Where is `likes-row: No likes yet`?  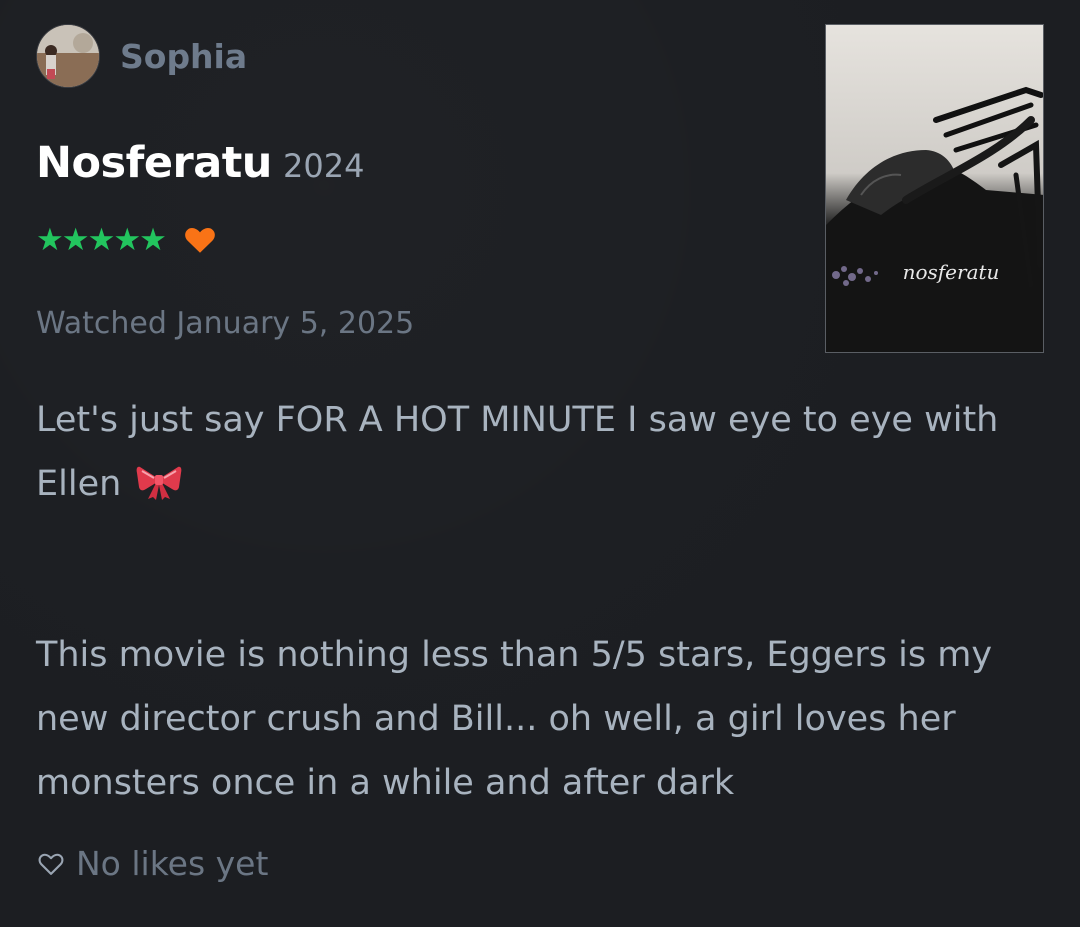
likes-row: No likes yet is located at coordinates (152, 863).